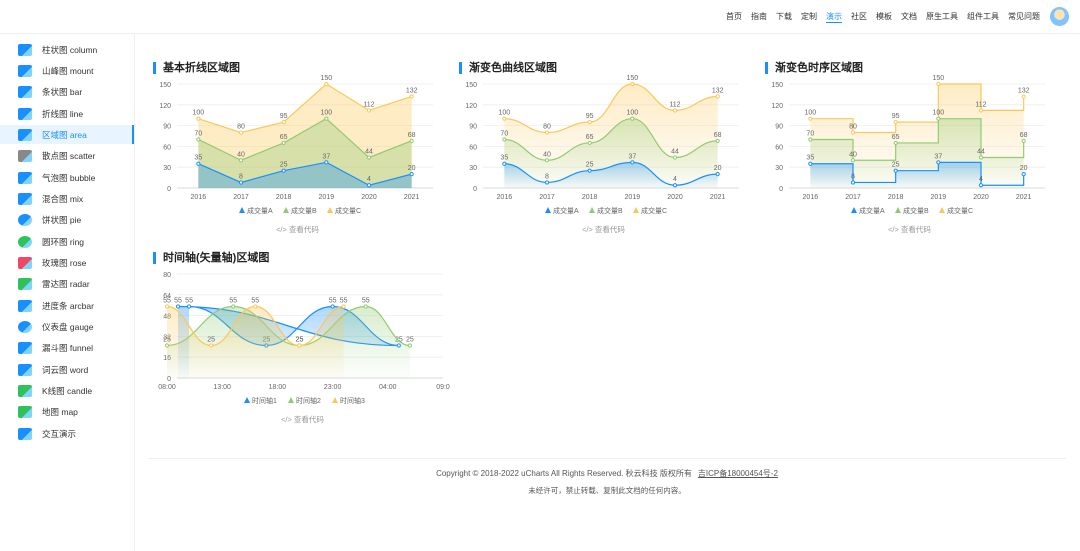 The height and width of the screenshot is (551, 1080). What do you see at coordinates (674, 104) in the screenshot?
I see `data-label: 112` at bounding box center [674, 104].